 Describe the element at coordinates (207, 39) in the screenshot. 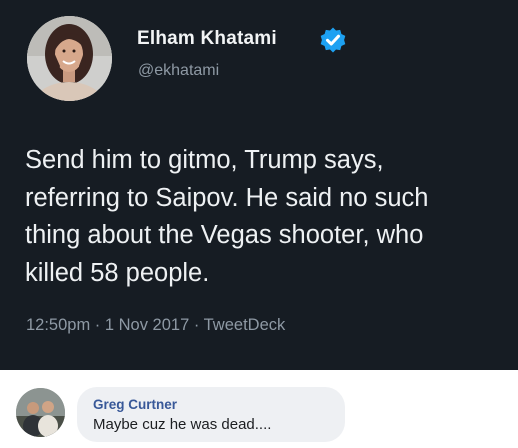

I see `author-name: Elham Khatami` at that location.